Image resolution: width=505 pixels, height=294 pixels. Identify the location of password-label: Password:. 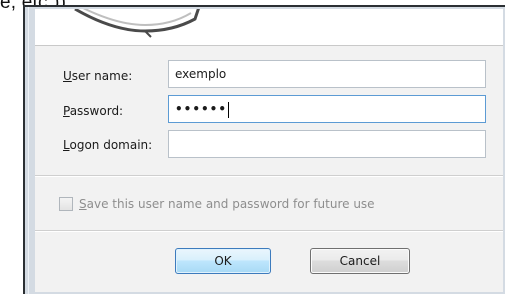
(115, 111).